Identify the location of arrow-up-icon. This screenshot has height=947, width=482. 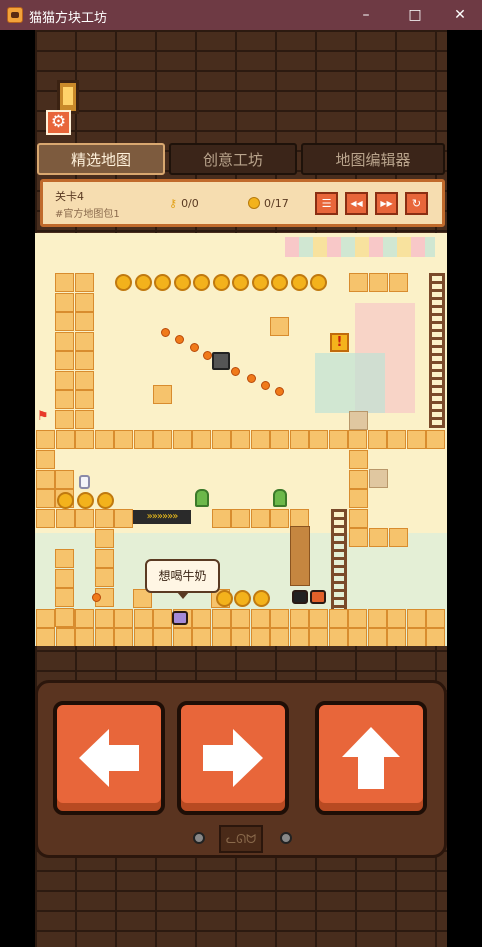
(371, 758).